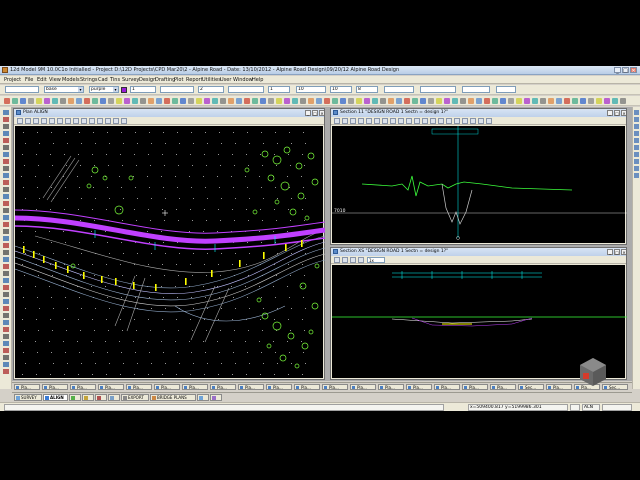 This screenshot has height=480, width=640. I want to click on menu-report: Report, so click(194, 80).